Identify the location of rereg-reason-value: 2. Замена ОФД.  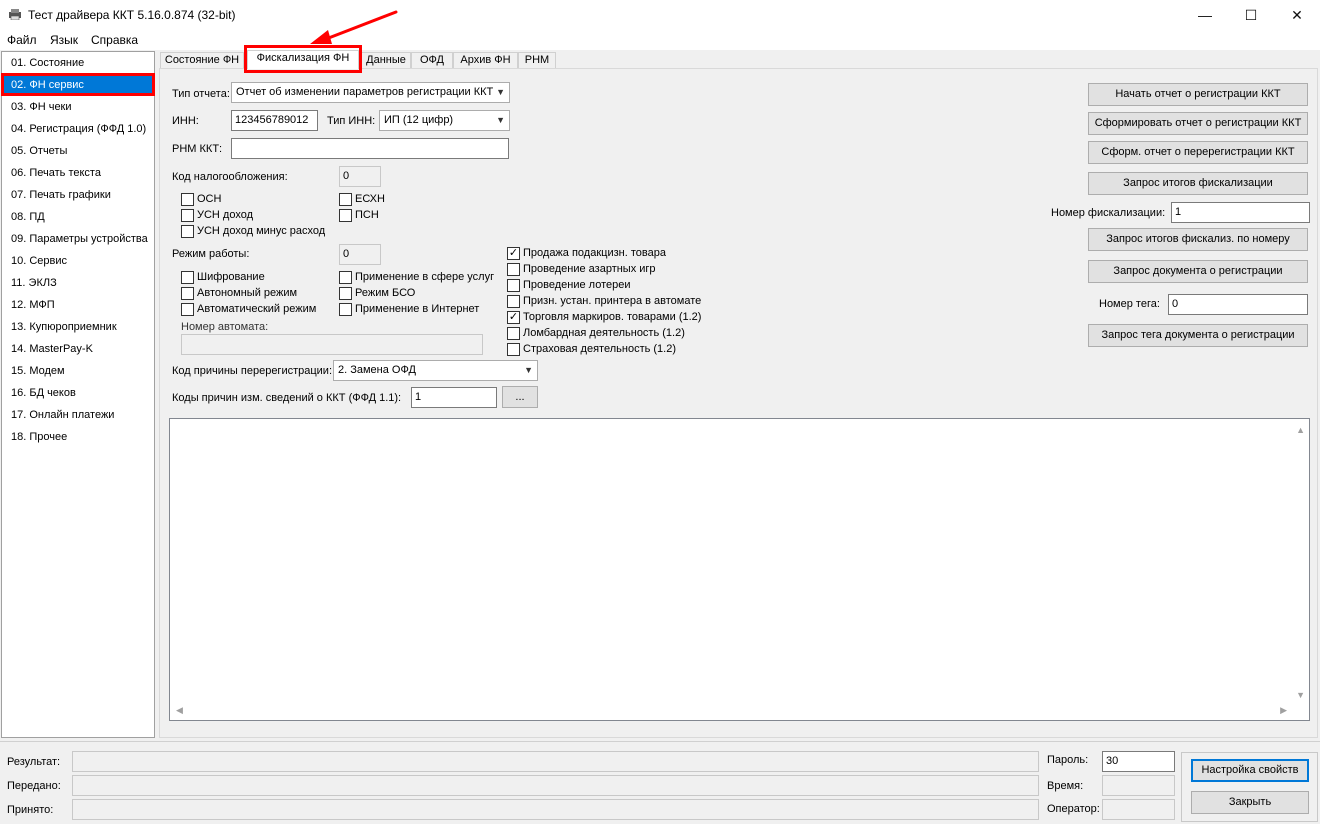
(377, 370).